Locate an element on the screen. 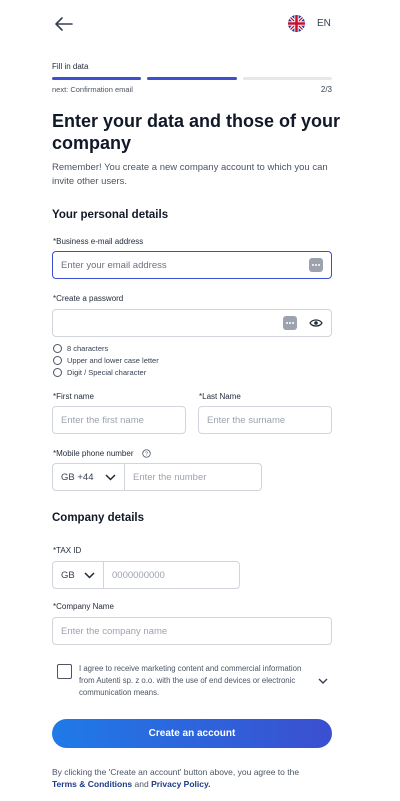  password-rule: 8 characters is located at coordinates (80, 348).